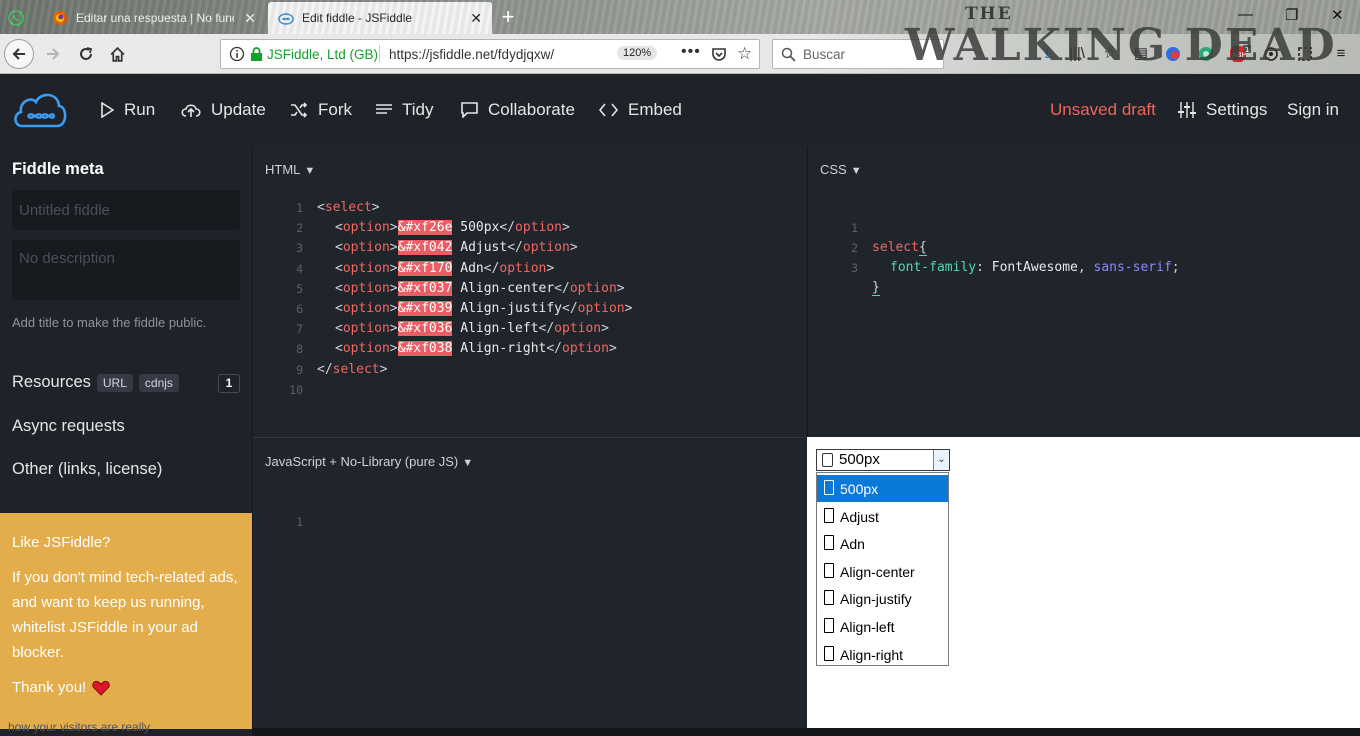 Image resolution: width=1360 pixels, height=736 pixels. What do you see at coordinates (51, 382) in the screenshot?
I see `resources-label: Resources` at bounding box center [51, 382].